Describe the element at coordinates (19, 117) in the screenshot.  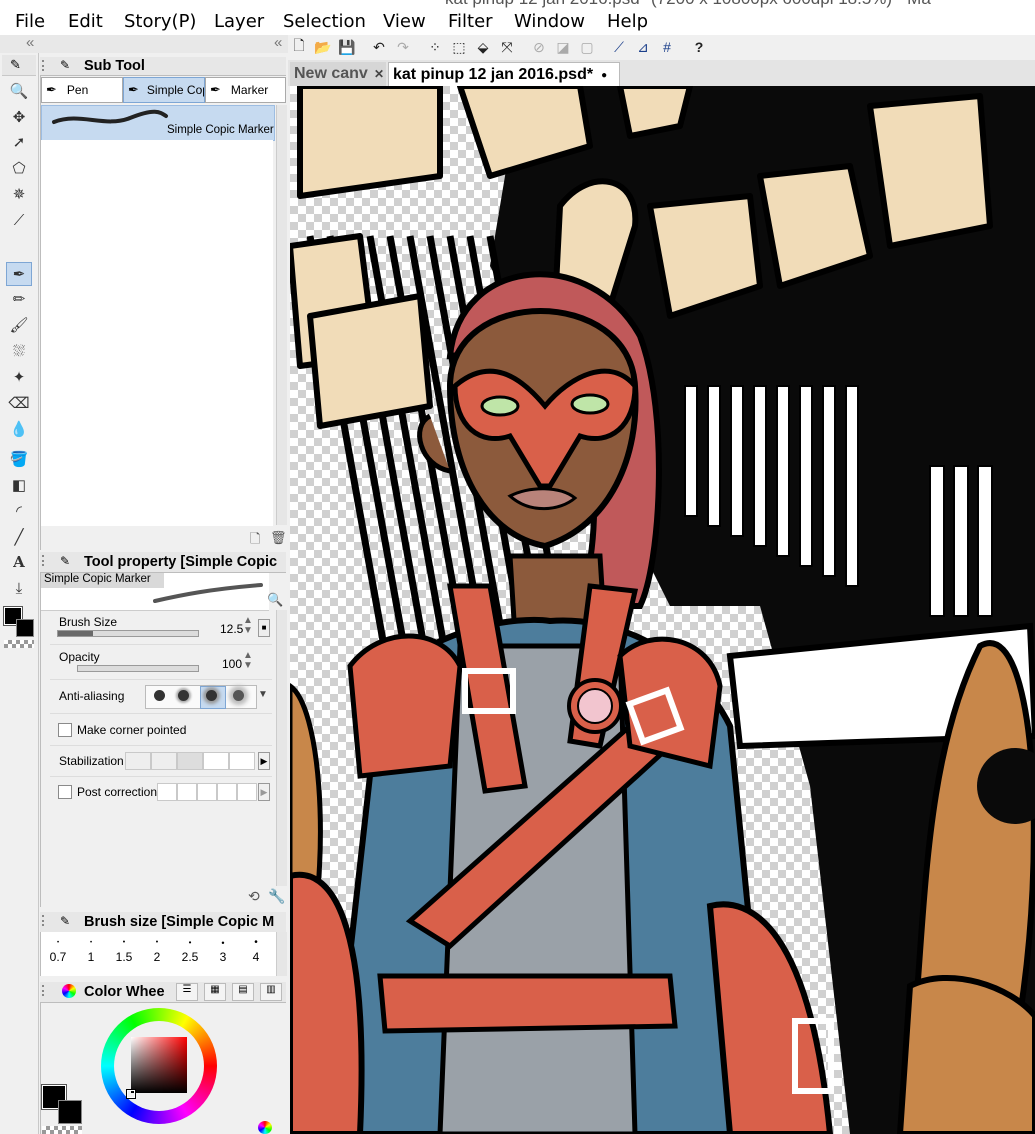
I see `move-tool-icon: ✥` at that location.